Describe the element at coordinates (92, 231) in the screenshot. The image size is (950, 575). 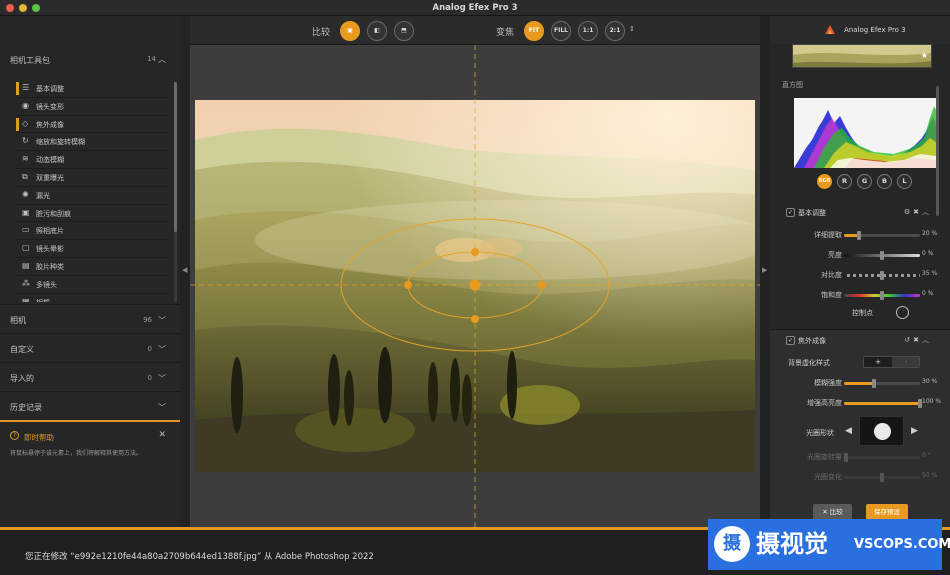
I see `tool-item-film: ▭ 照相底片` at that location.